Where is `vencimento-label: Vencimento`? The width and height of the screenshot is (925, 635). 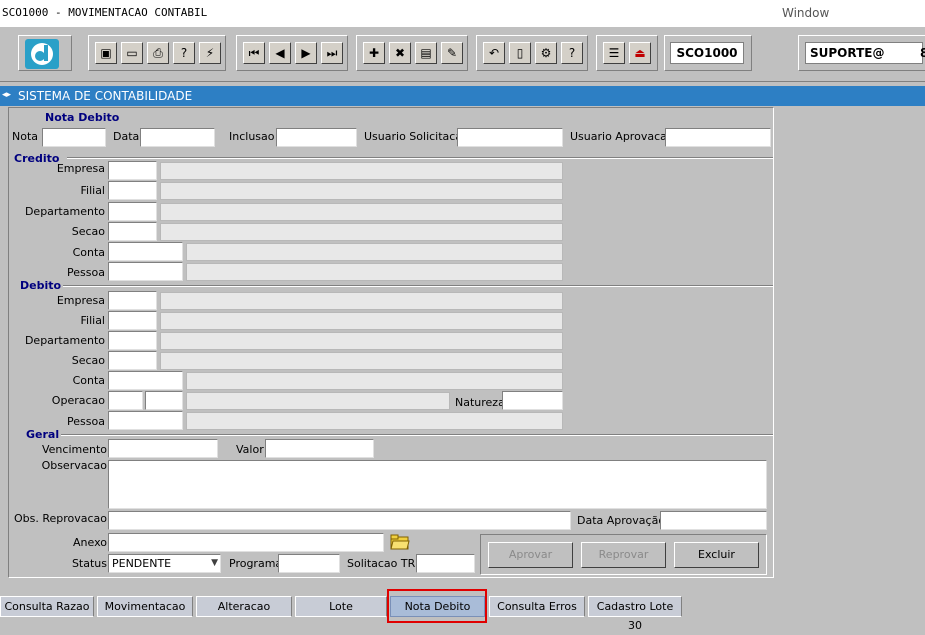
vencimento-label: Vencimento is located at coordinates (74, 449).